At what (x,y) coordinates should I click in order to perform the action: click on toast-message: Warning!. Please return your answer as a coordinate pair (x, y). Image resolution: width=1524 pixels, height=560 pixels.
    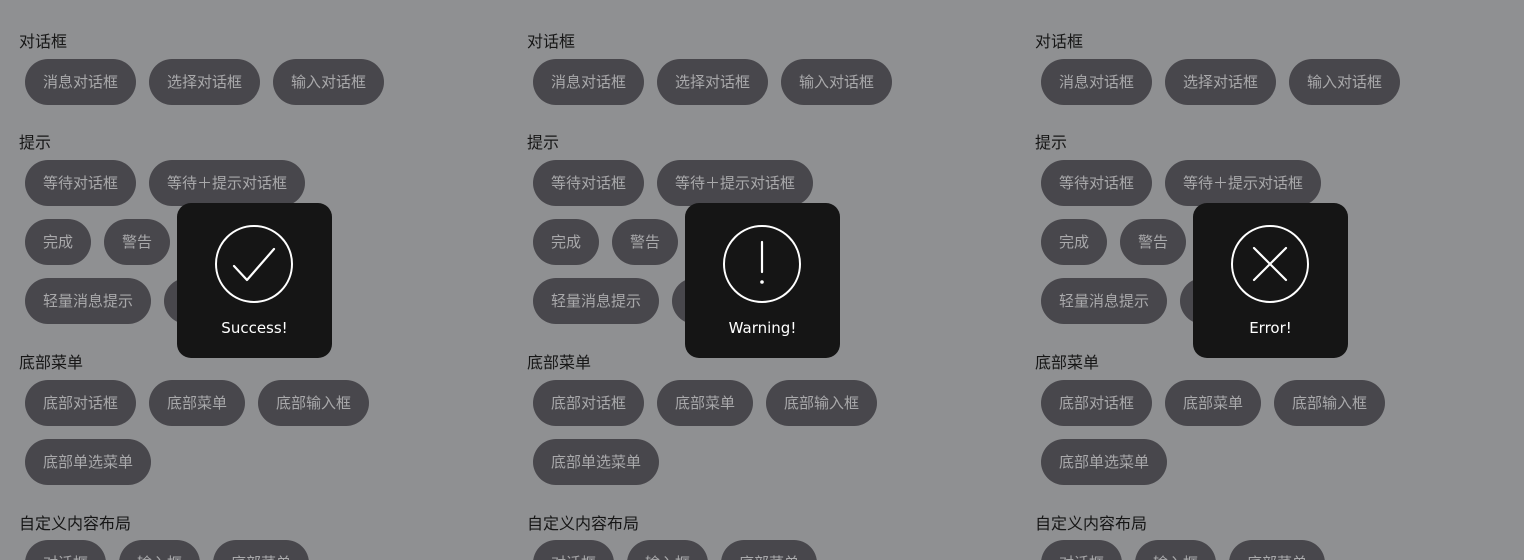
    Looking at the image, I should click on (762, 328).